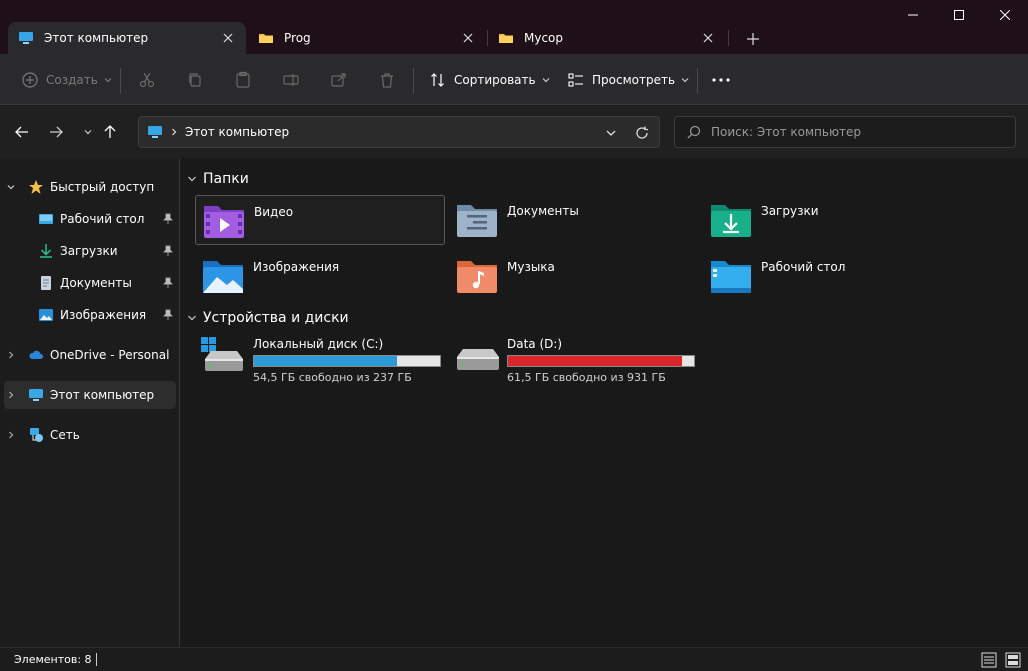 This screenshot has height=671, width=1028. I want to click on search-input, so click(861, 132).